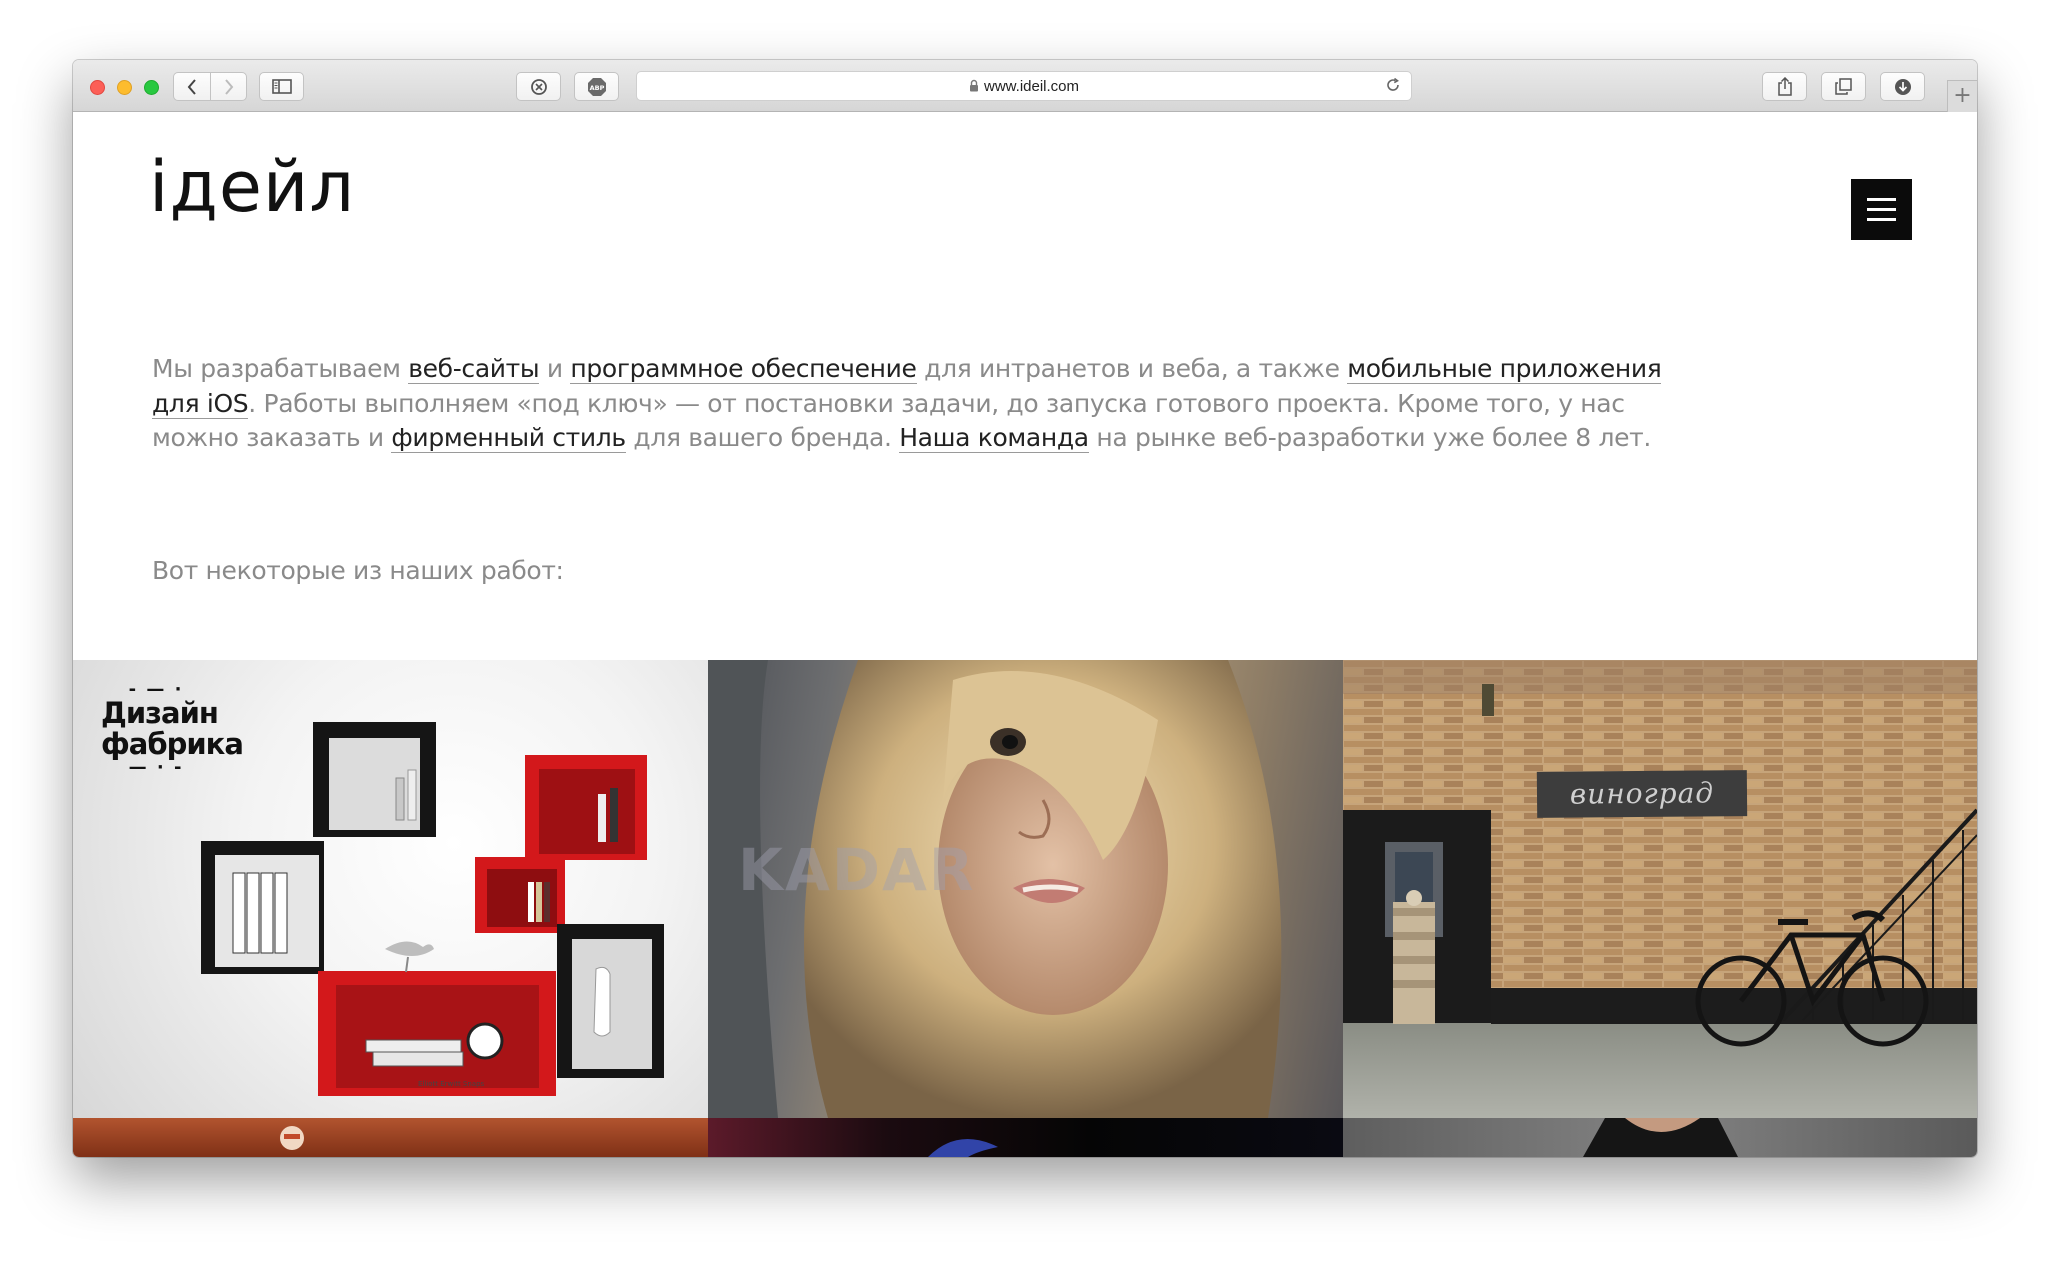 This screenshot has height=1280, width=2048. Describe the element at coordinates (743, 369) in the screenshot. I see `link-software: программное обеспечение` at that location.